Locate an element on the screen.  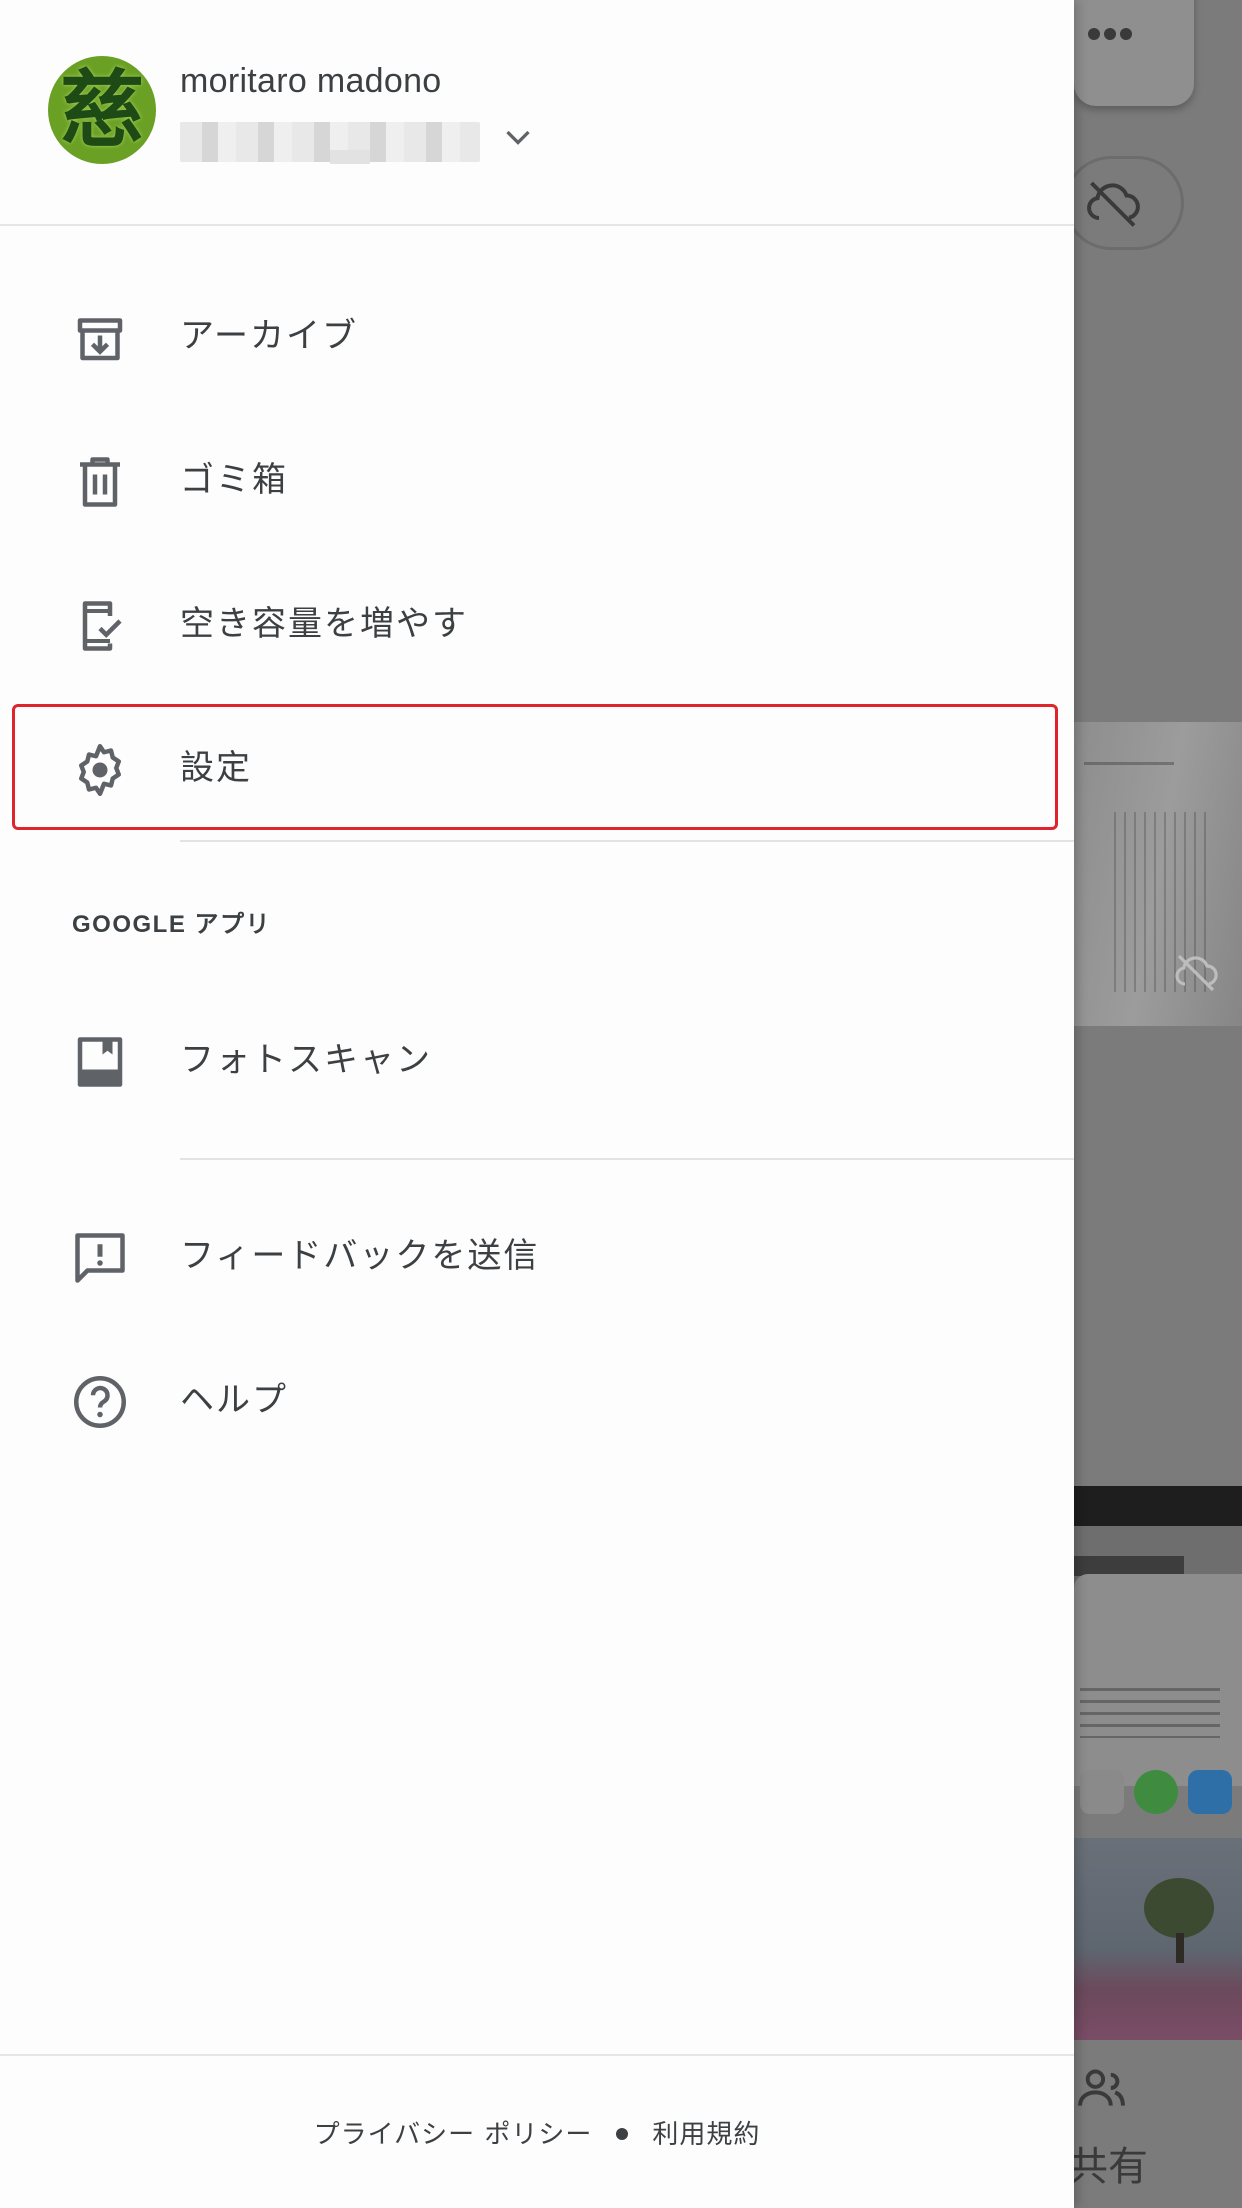
menu-item-free-up-space: 空き容量を増やす is located at coordinates (537, 622).